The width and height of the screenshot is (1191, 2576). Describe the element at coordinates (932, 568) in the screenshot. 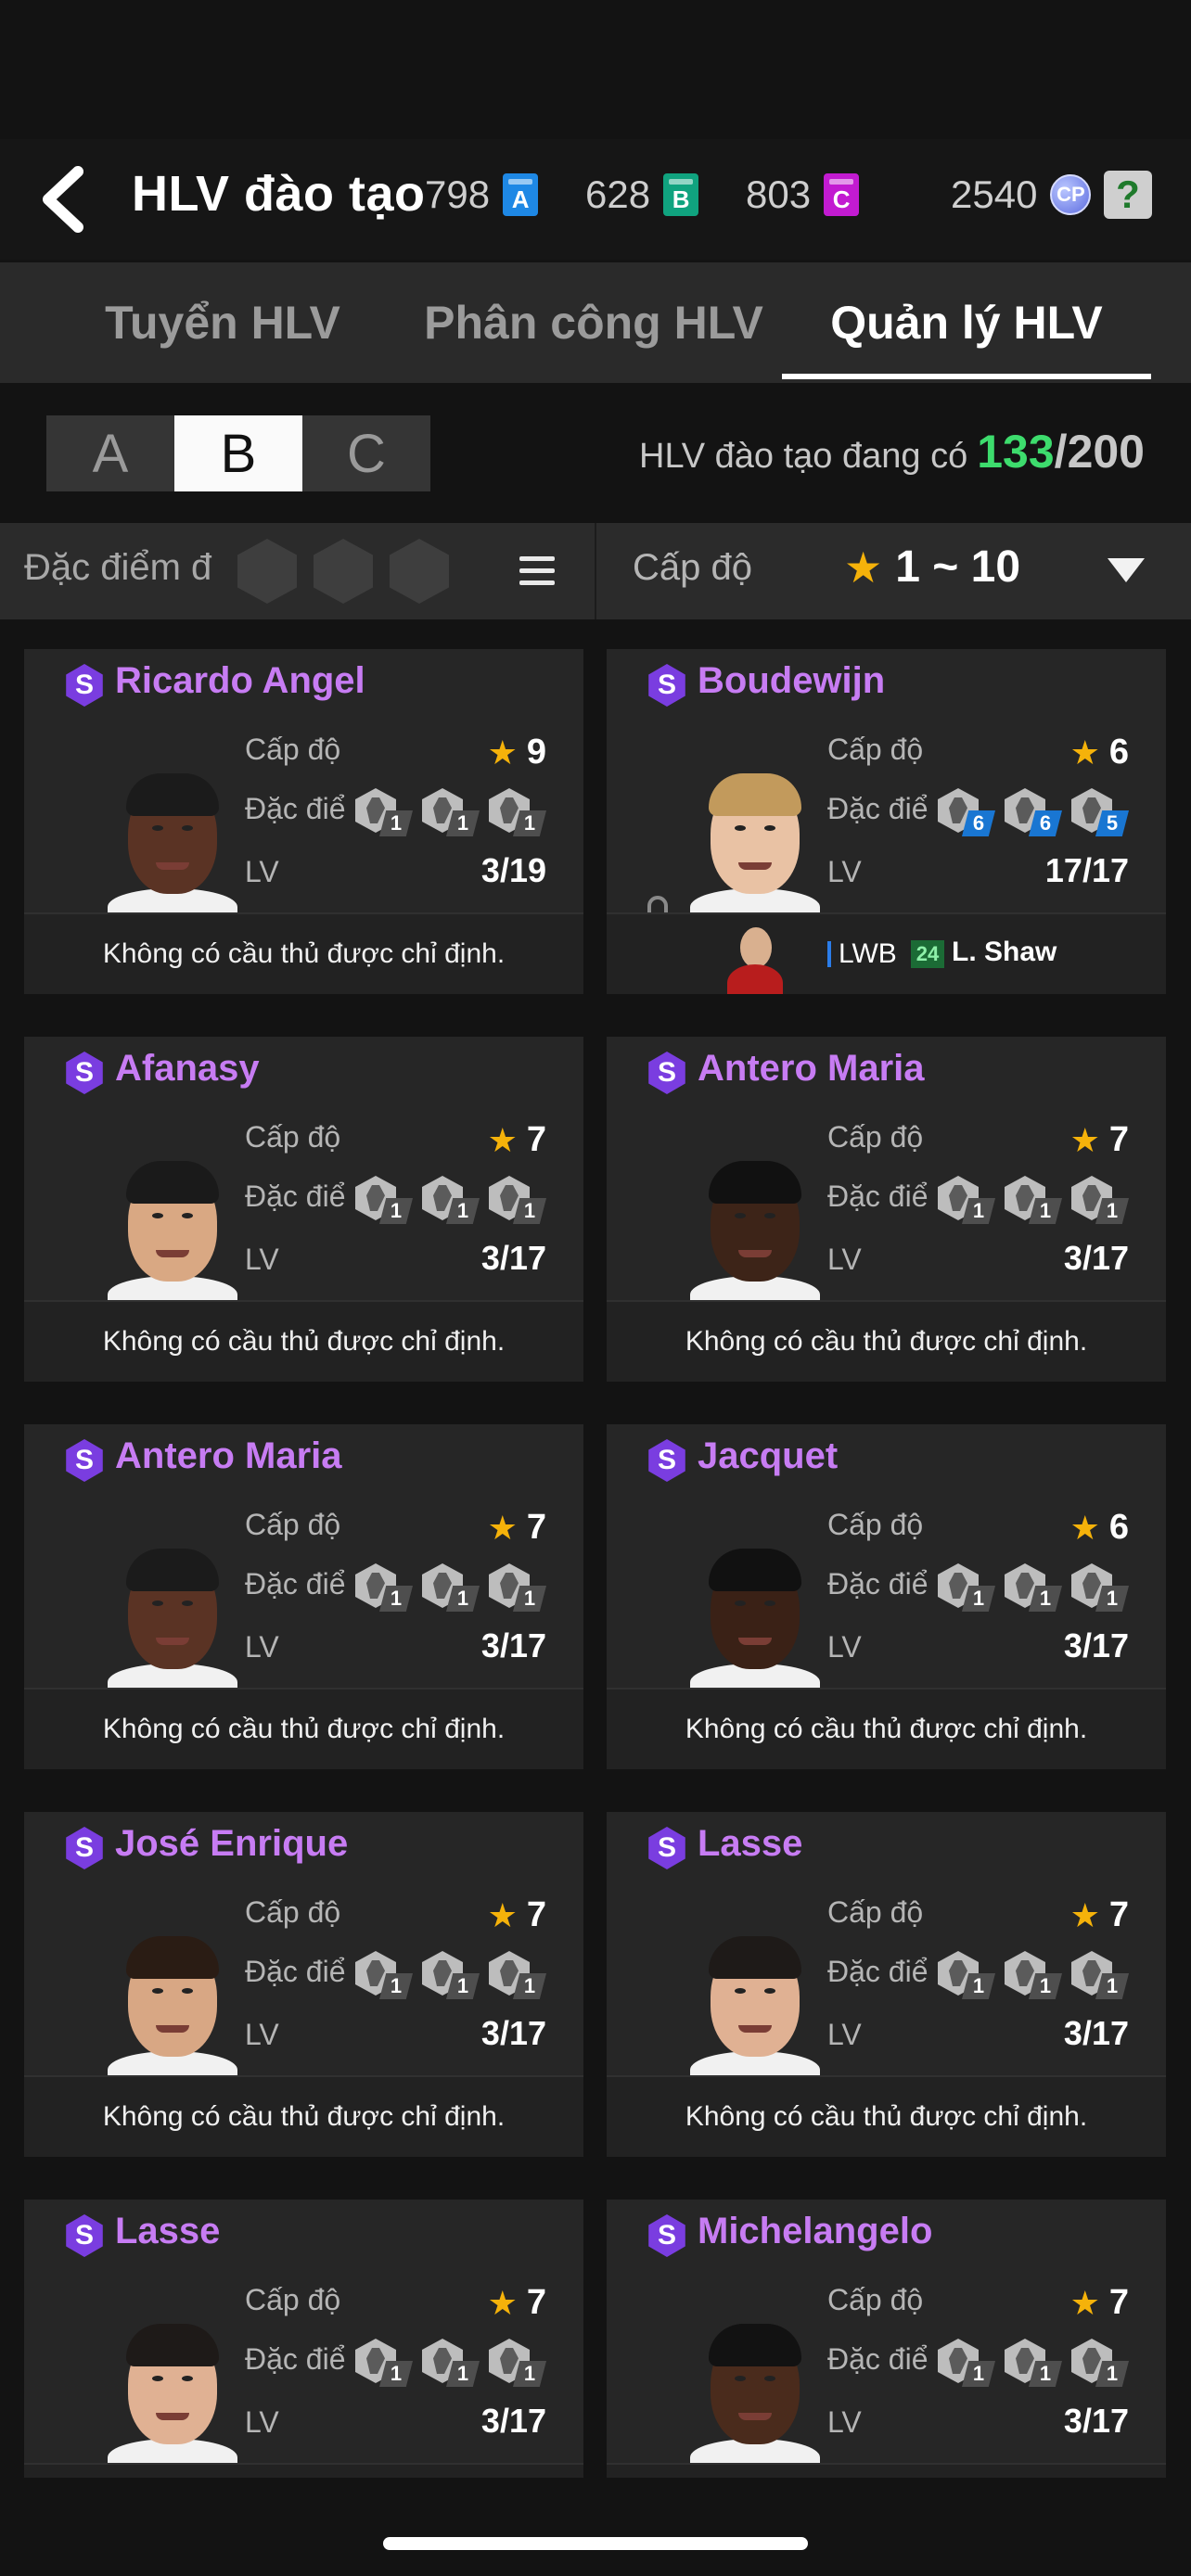

I see `level-filter-range: ★ 1 ~ 10` at that location.